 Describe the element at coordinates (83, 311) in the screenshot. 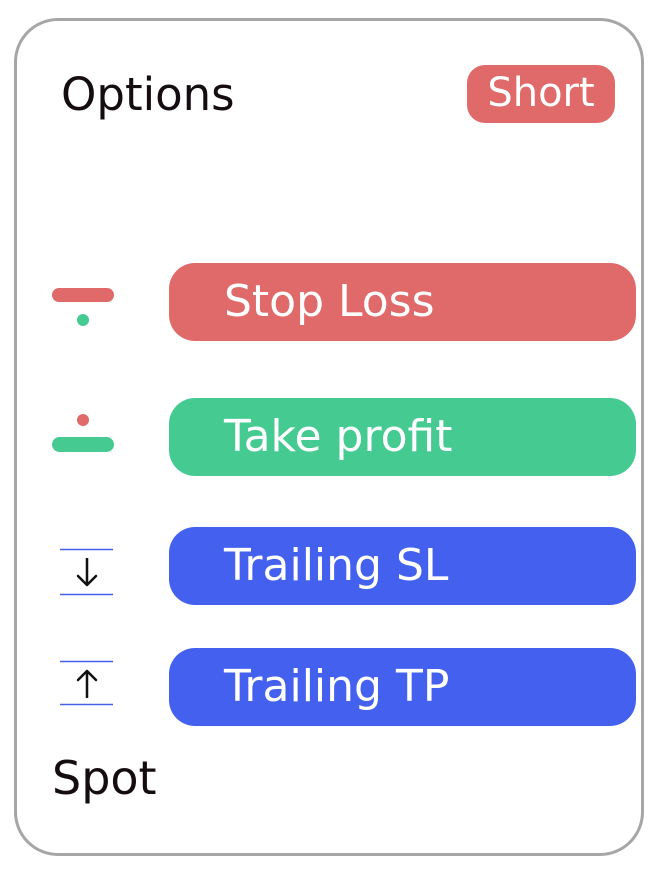

I see `stop-loss-icon` at that location.